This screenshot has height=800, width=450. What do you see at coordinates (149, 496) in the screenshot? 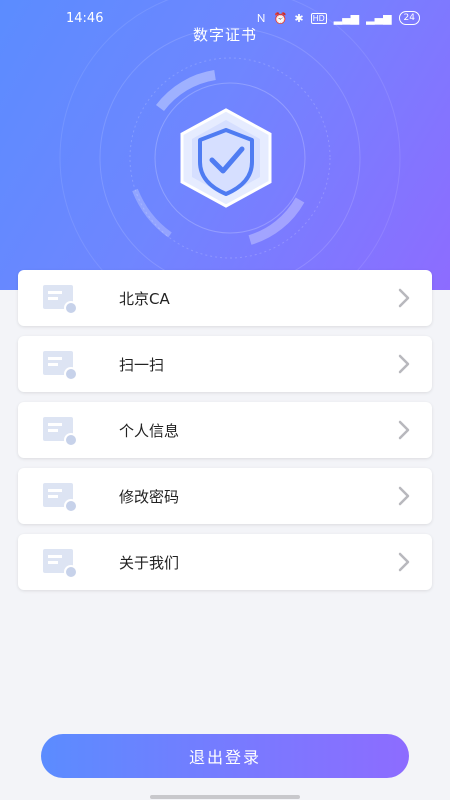
I see `menu-item-label: 修改密码` at bounding box center [149, 496].